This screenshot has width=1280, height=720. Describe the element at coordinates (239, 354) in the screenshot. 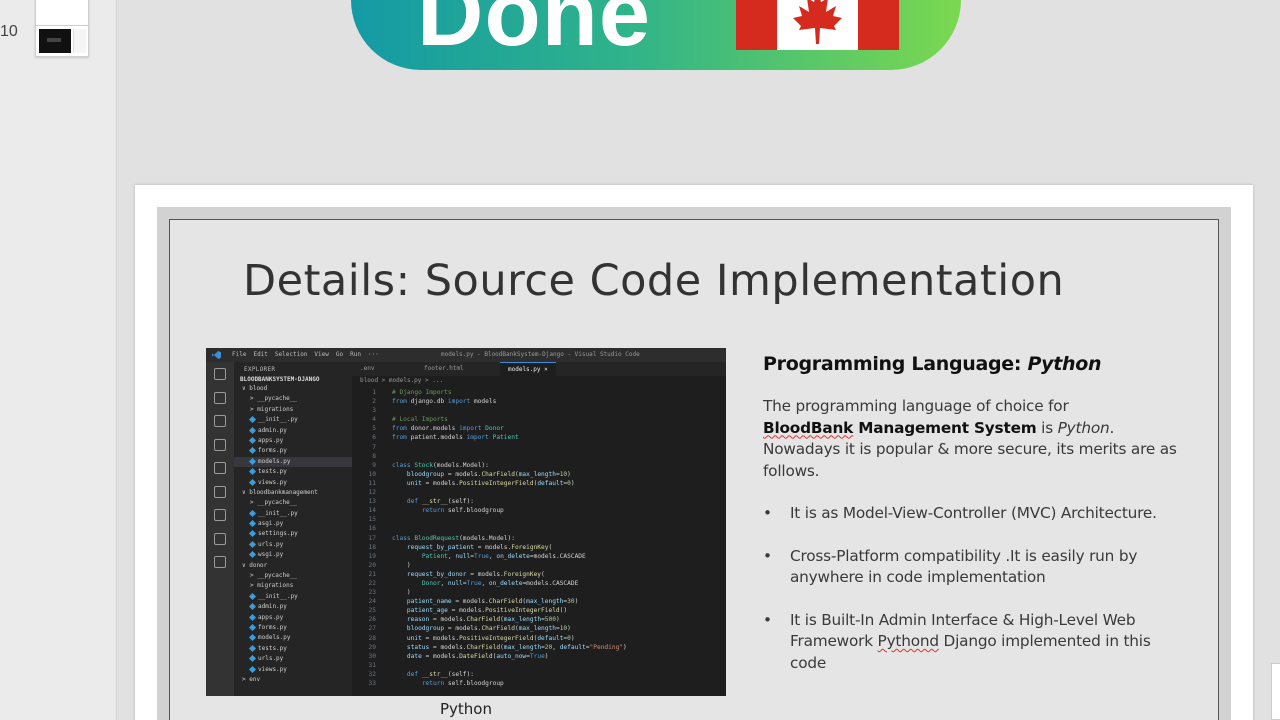

I see `vscode-menu-item: File` at that location.